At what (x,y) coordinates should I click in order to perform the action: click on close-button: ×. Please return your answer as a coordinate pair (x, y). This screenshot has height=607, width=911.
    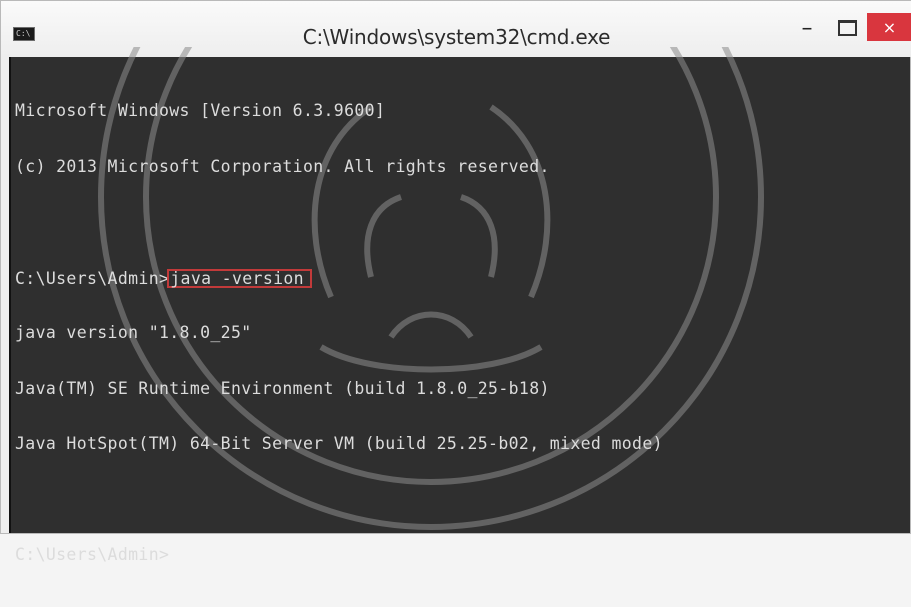
    Looking at the image, I should click on (889, 27).